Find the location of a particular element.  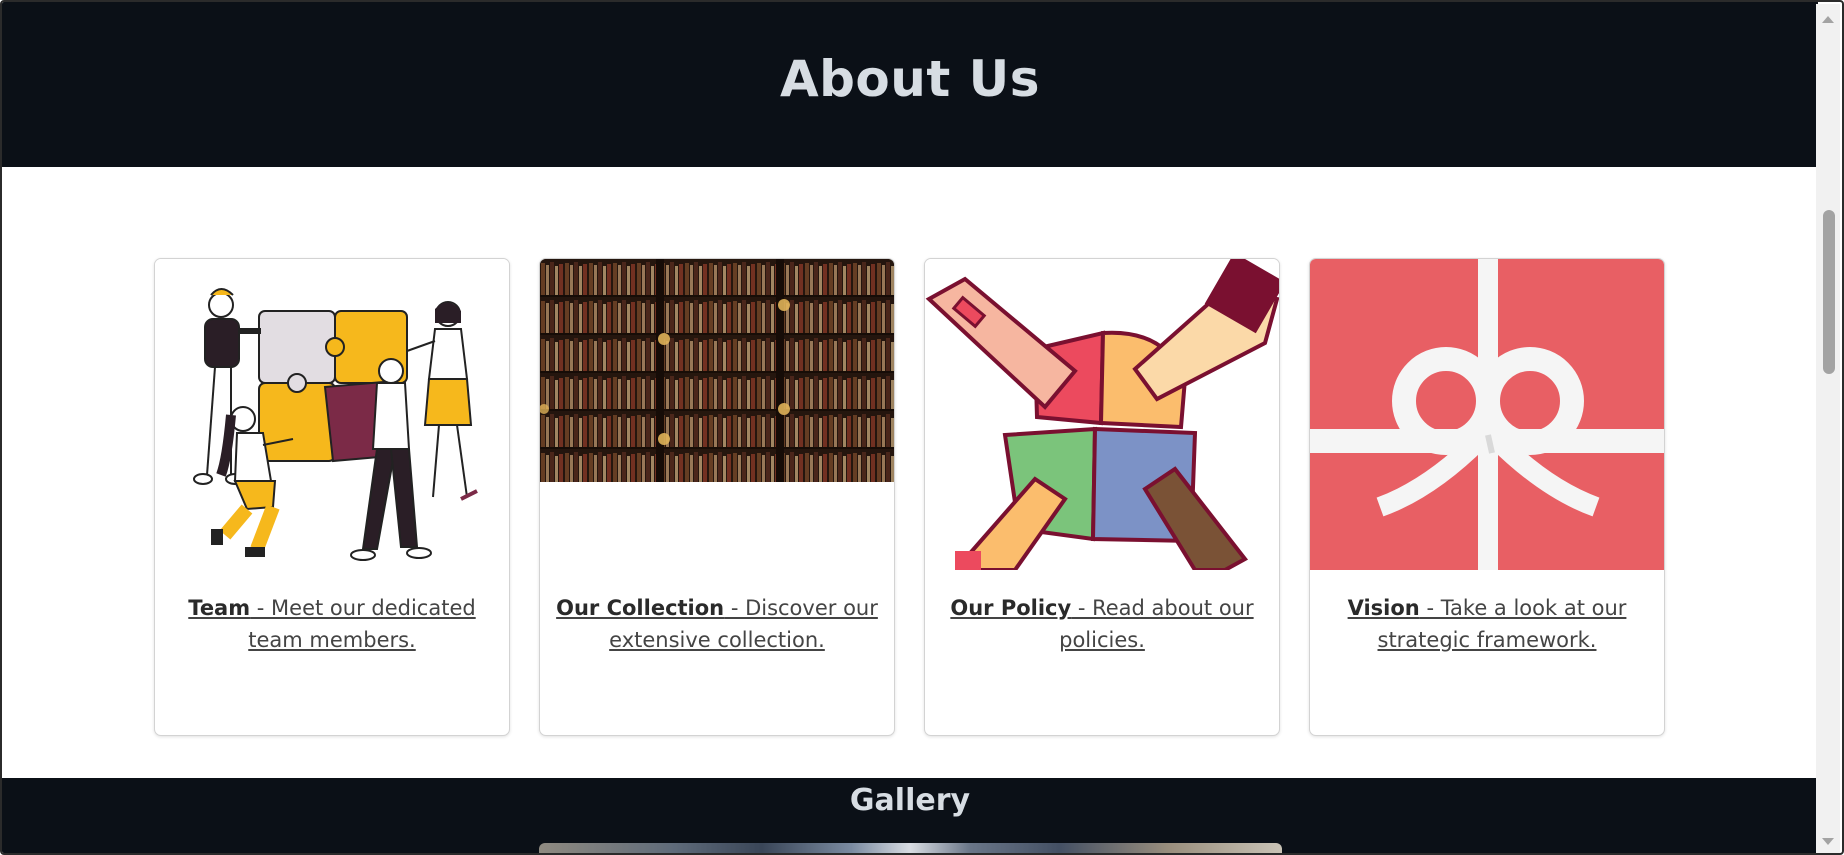

policy-link-title: Our Policy is located at coordinates (1010, 608).